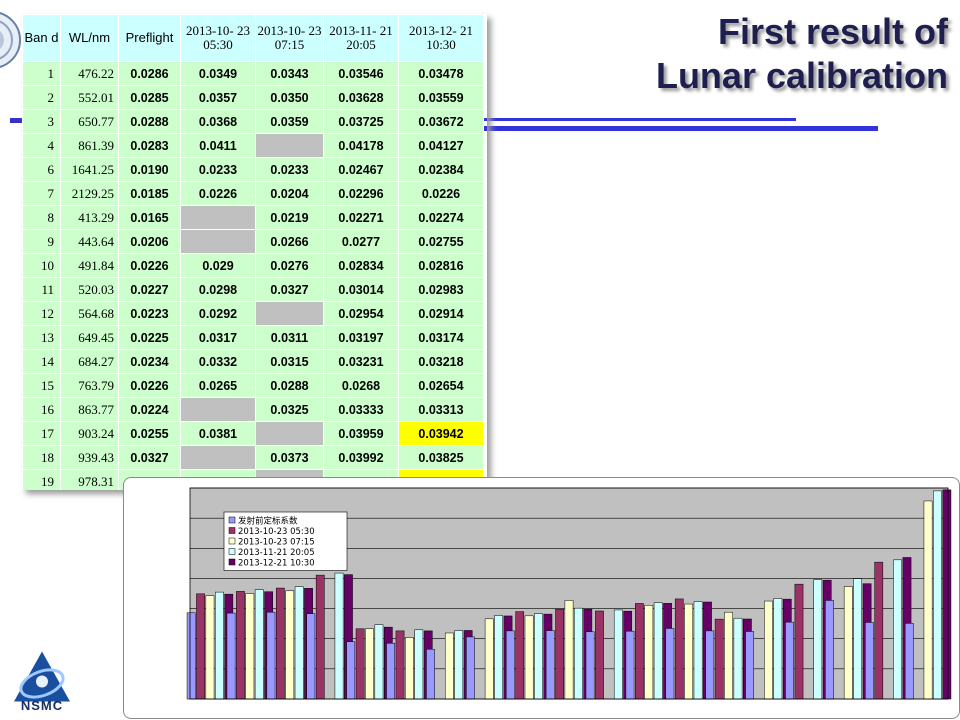 The image size is (960, 720). I want to click on coef-cell-d1: 0.0411, so click(218, 145).